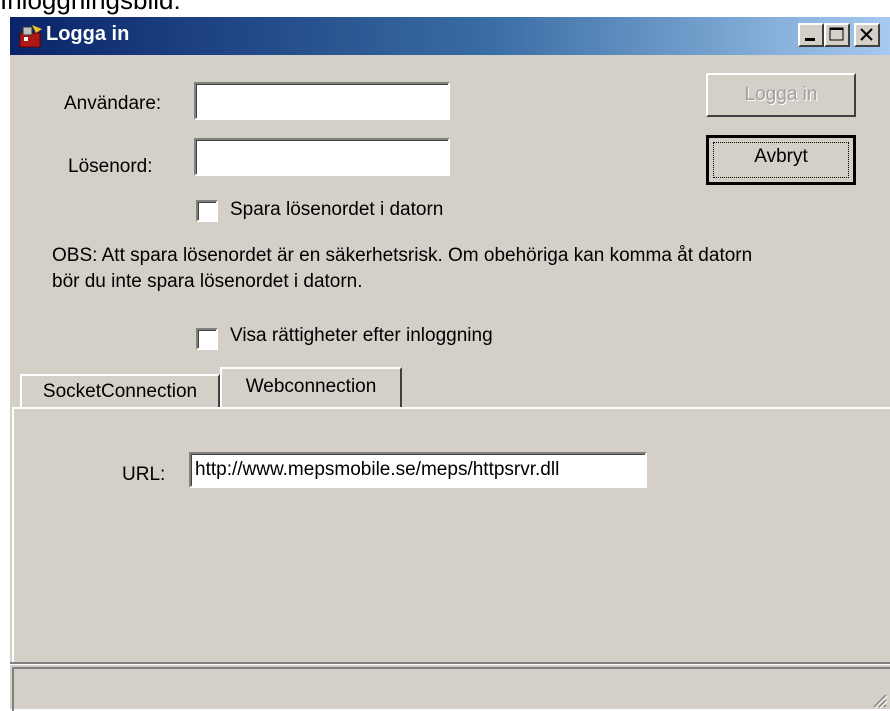 The image size is (890, 711). I want to click on username-label: Användare:, so click(113, 103).